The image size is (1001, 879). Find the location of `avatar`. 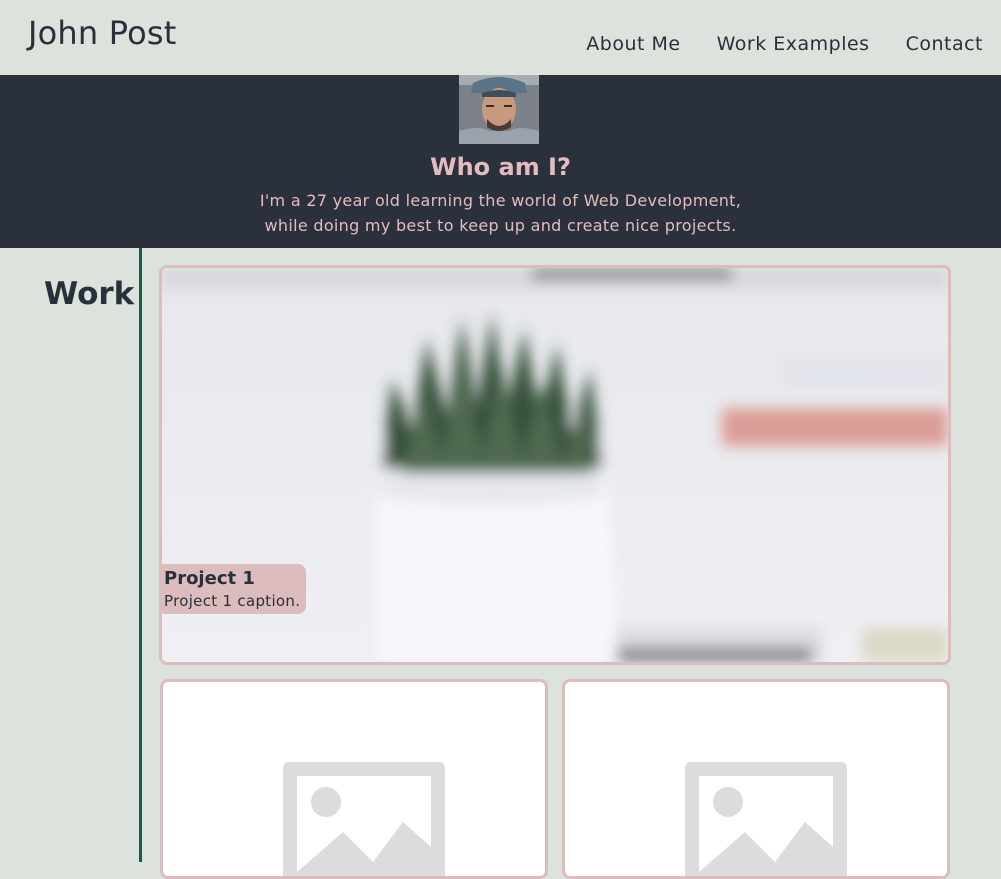

avatar is located at coordinates (499, 109).